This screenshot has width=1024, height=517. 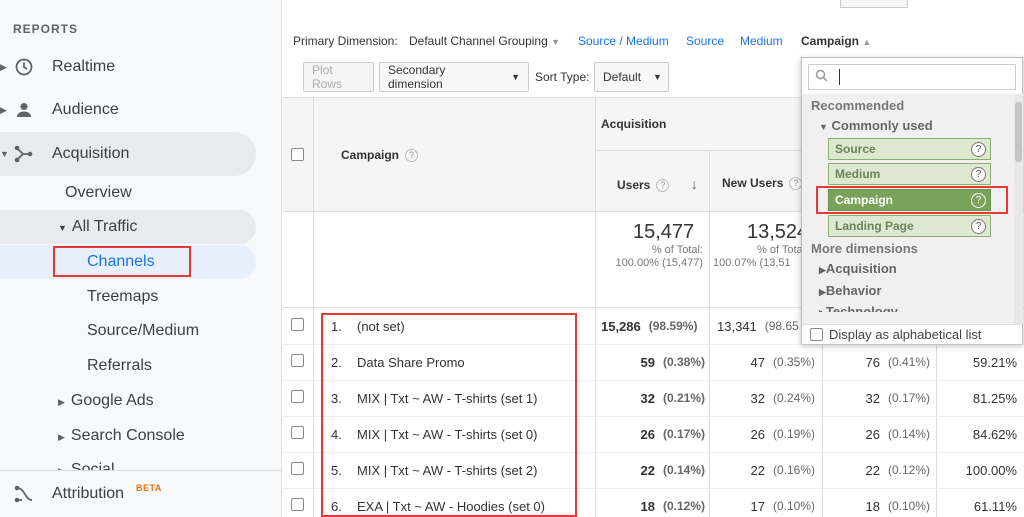 What do you see at coordinates (995, 506) in the screenshot?
I see `row-rate: 61.11%` at bounding box center [995, 506].